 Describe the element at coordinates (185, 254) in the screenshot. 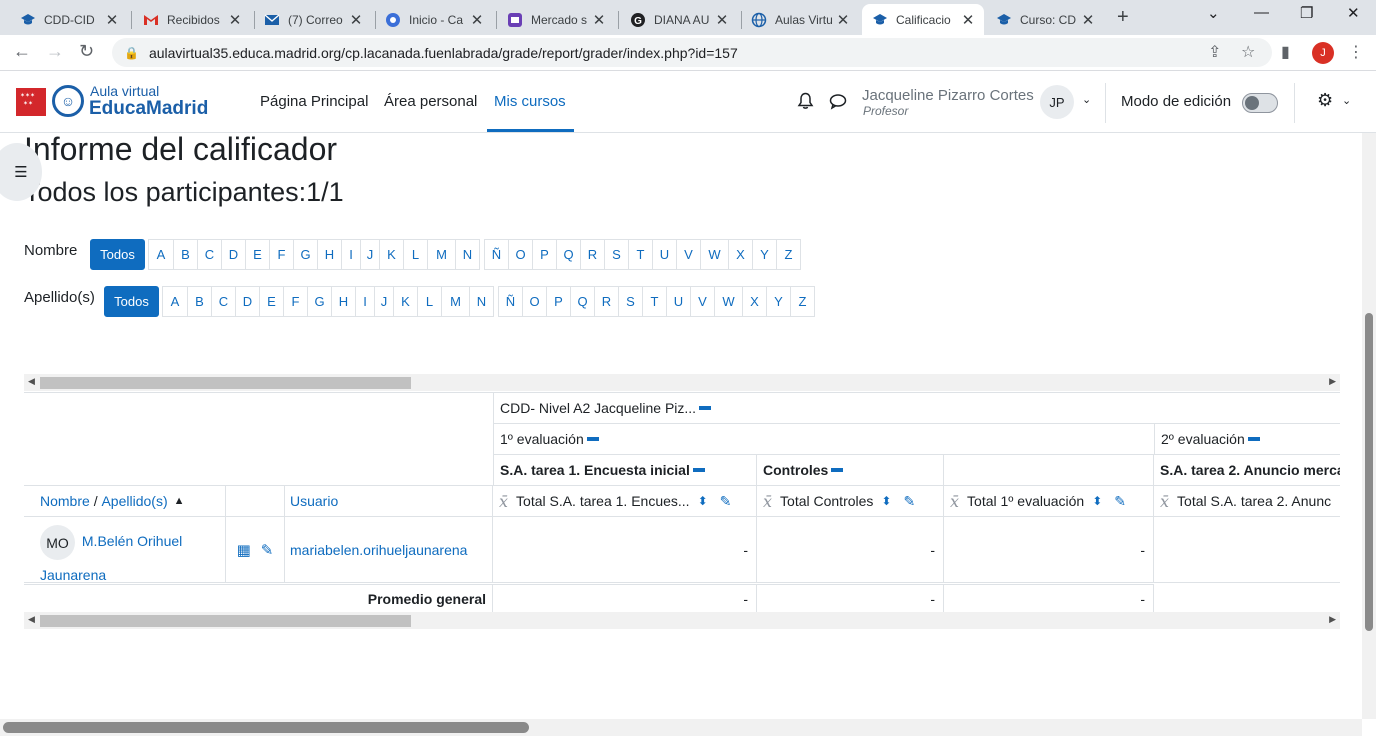

I see `first-name-letter-B: B` at that location.